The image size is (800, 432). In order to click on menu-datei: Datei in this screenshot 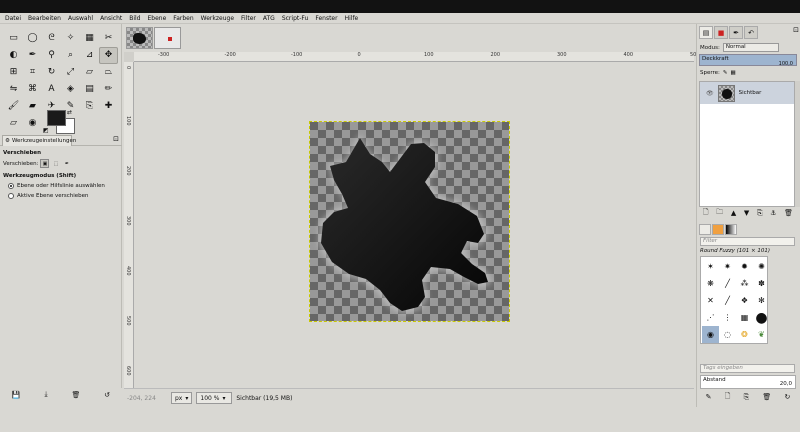, I will do `click(13, 18)`.